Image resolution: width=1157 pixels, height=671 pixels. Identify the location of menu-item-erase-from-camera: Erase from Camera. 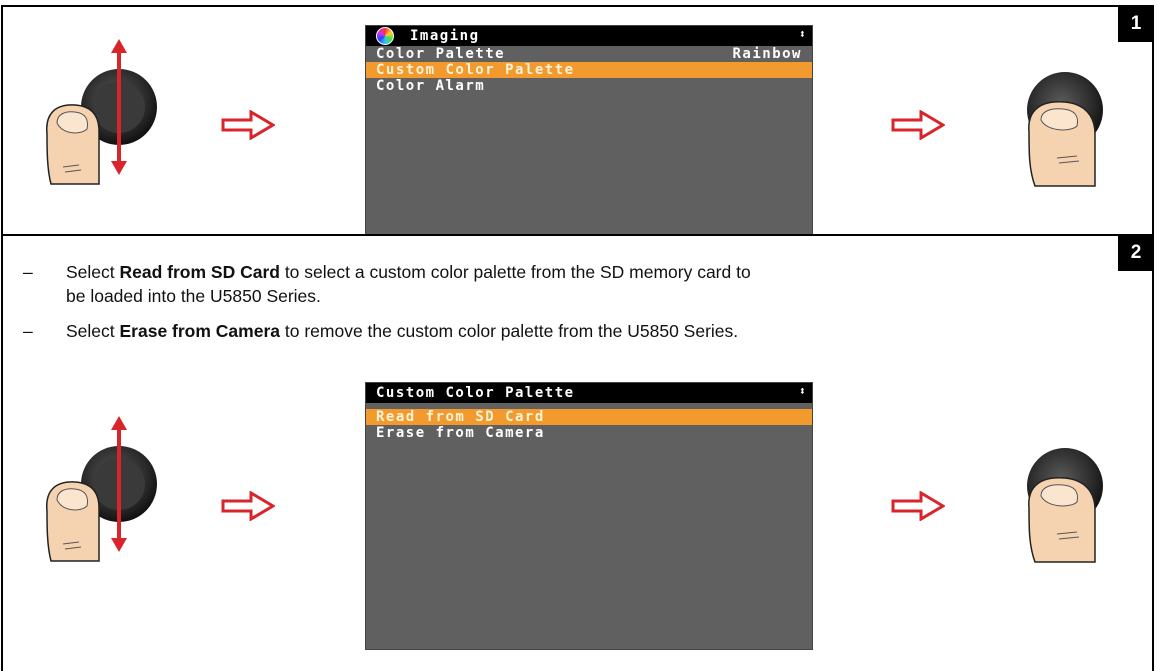
(589, 433).